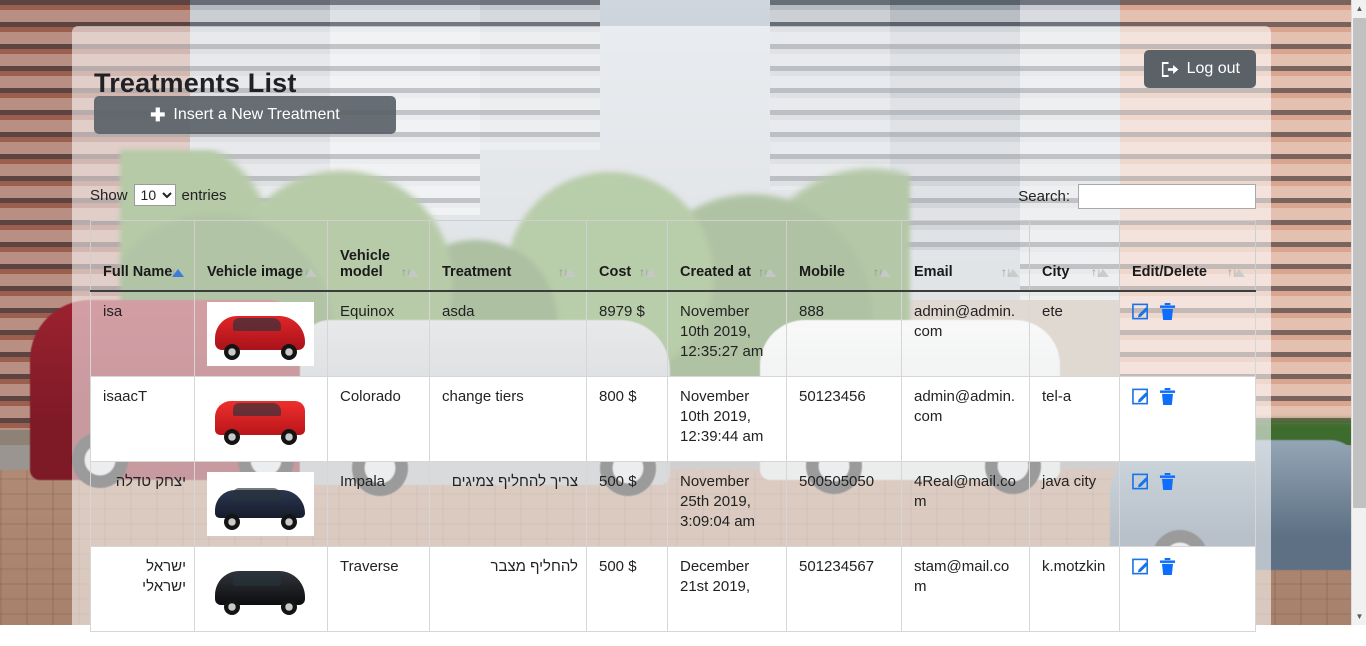  I want to click on search-label: Search:, so click(1044, 196).